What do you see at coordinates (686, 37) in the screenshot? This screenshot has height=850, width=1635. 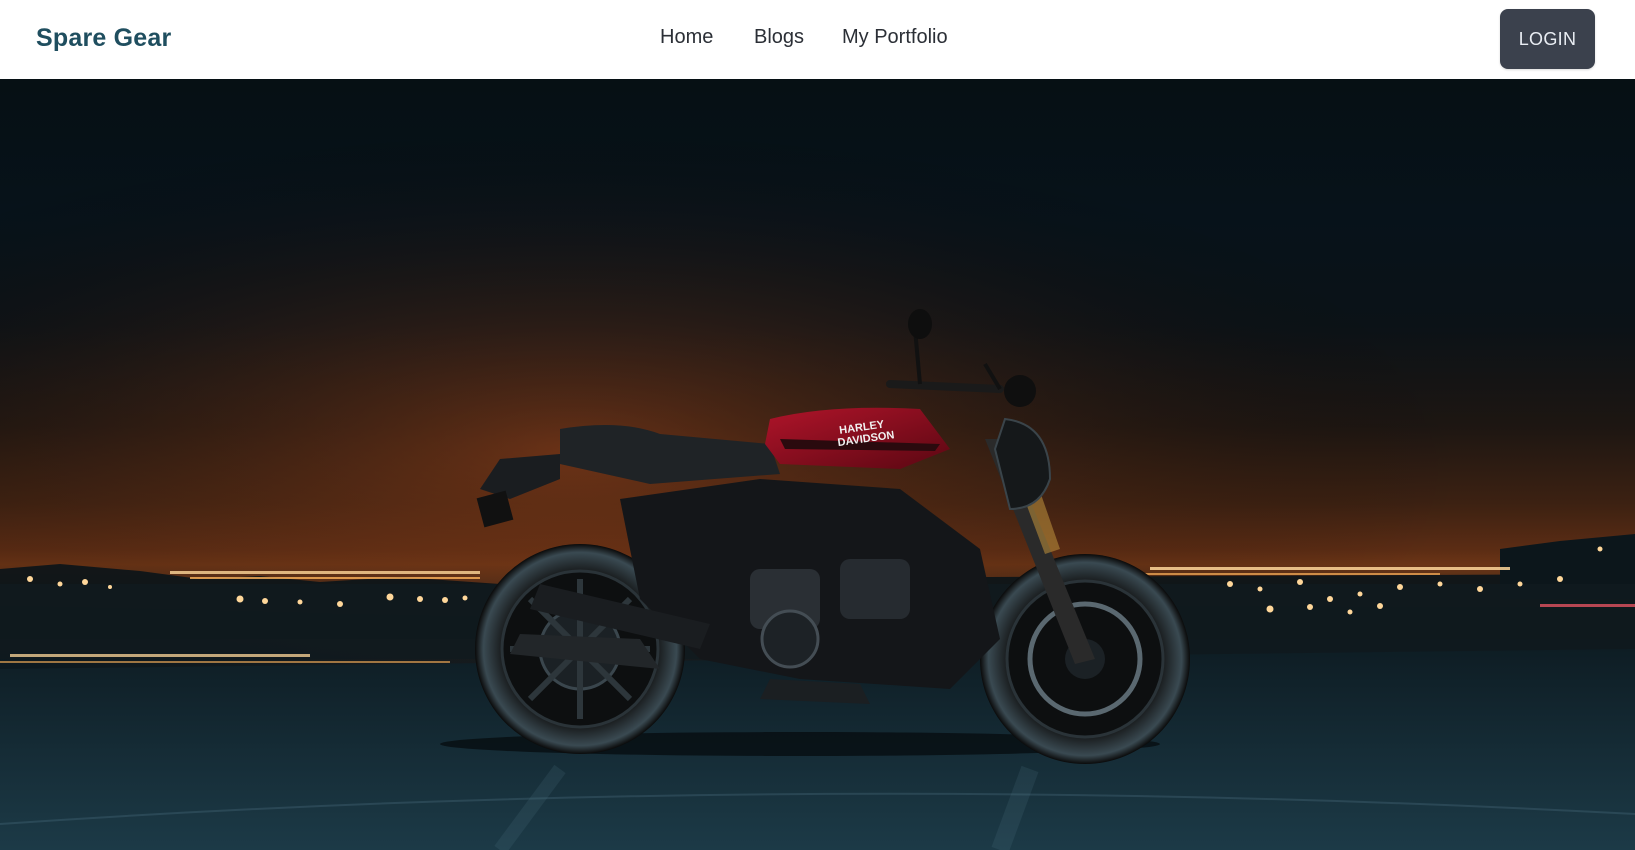 I see `nav-link-home: Home` at bounding box center [686, 37].